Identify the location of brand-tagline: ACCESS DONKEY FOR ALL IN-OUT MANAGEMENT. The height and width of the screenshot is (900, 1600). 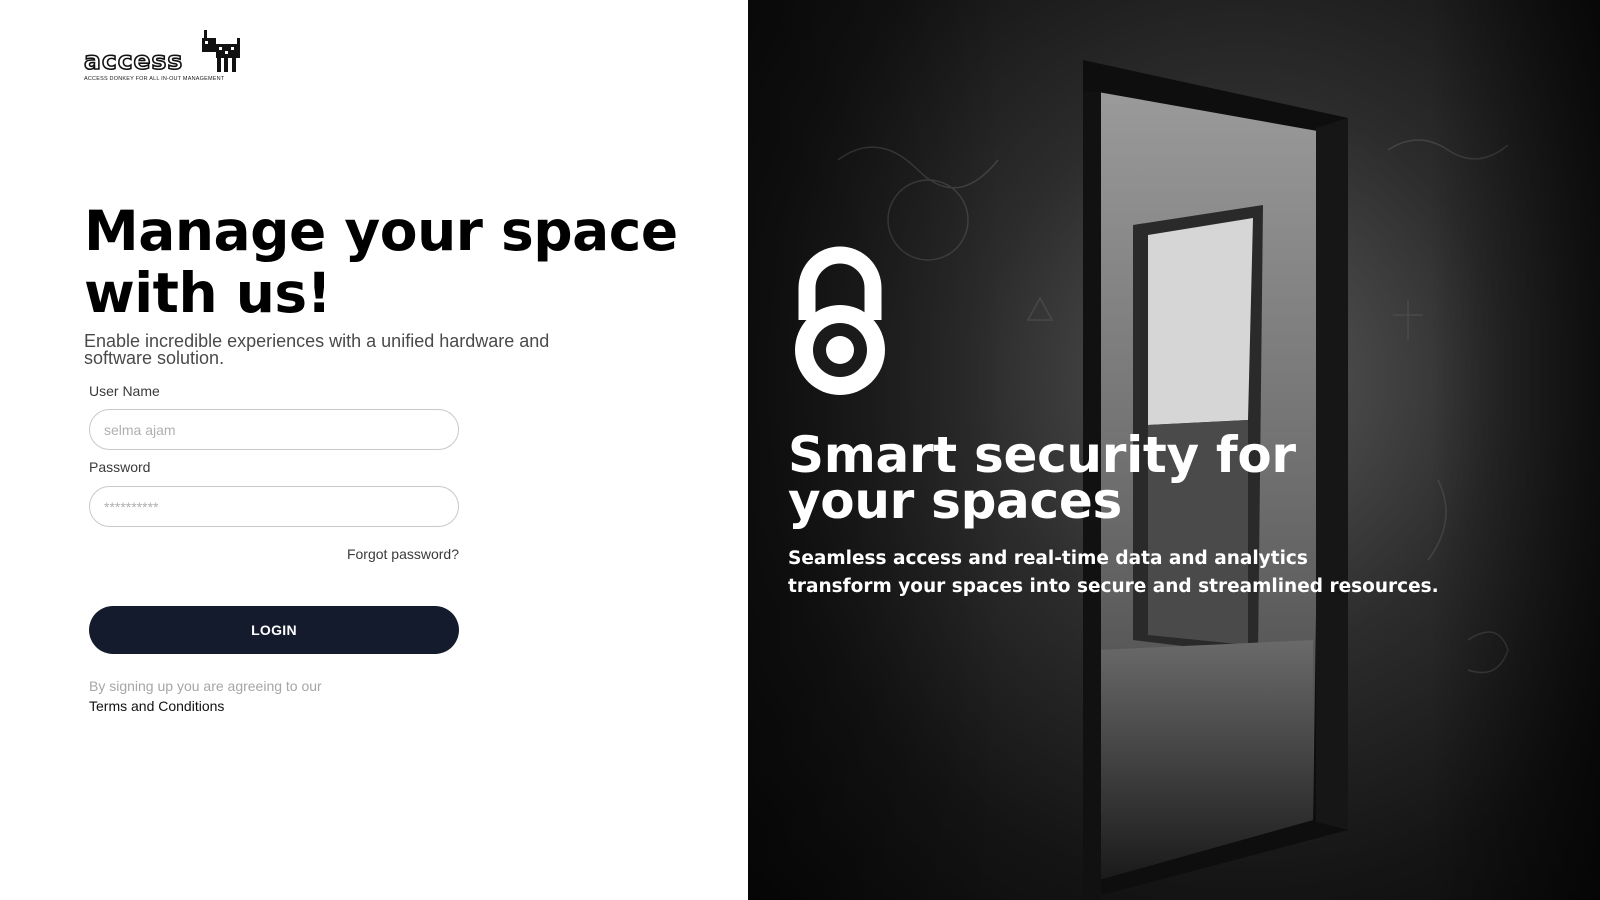
(154, 79).